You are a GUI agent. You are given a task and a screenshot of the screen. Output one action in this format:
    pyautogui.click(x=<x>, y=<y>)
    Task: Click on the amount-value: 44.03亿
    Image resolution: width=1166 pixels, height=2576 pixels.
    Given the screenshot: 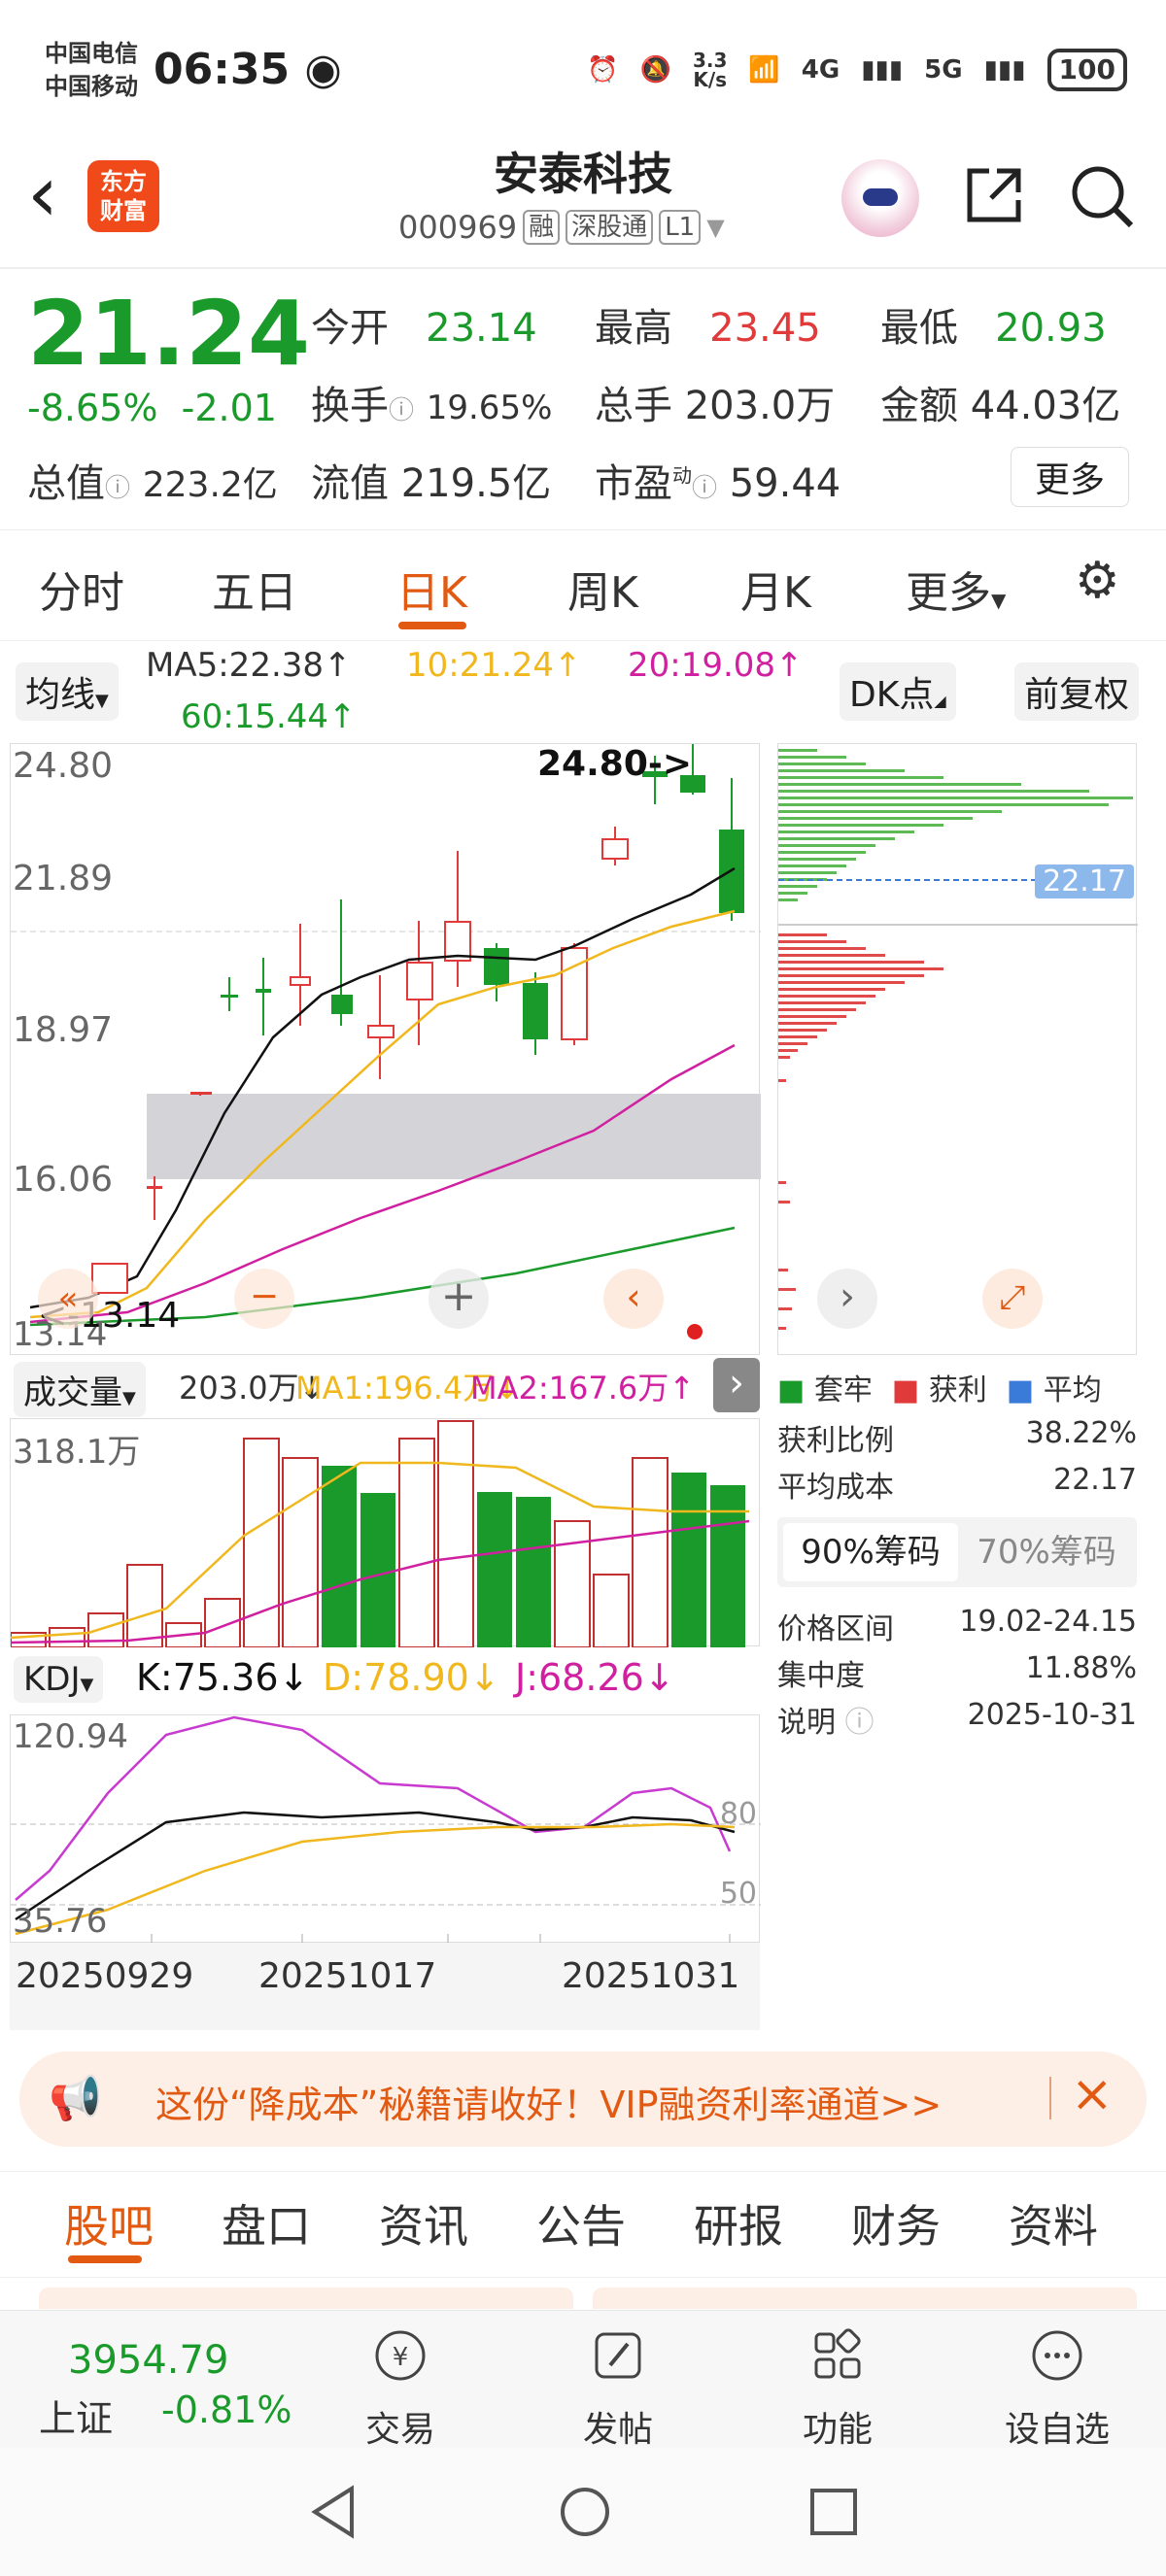 What is the action you would take?
    pyautogui.click(x=1045, y=406)
    